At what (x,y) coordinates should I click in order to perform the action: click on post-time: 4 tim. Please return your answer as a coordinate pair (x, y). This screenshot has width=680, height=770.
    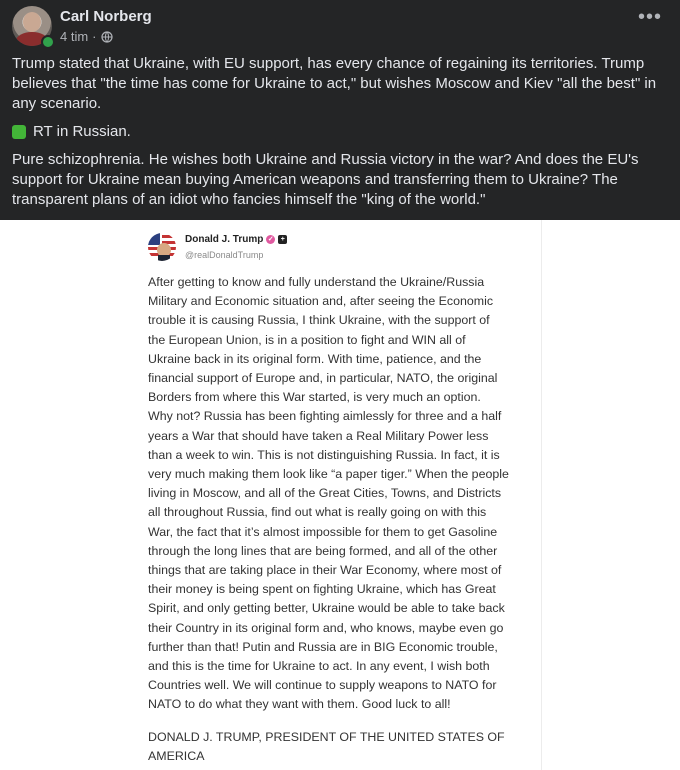
    Looking at the image, I should click on (74, 36).